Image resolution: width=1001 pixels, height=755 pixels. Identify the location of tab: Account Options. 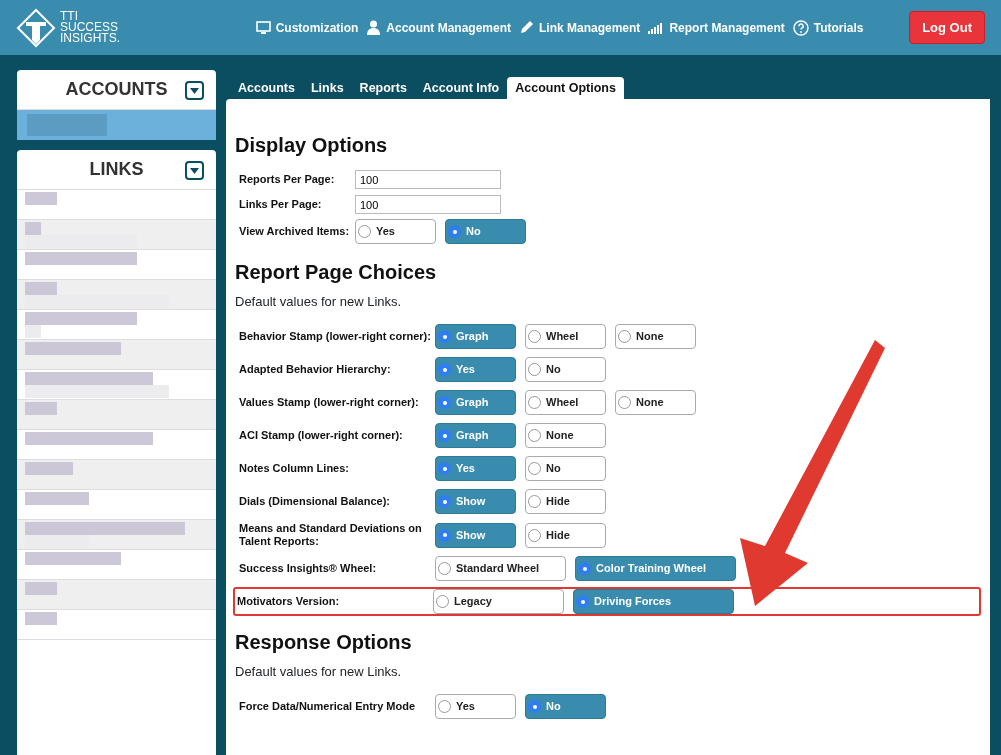
(565, 88).